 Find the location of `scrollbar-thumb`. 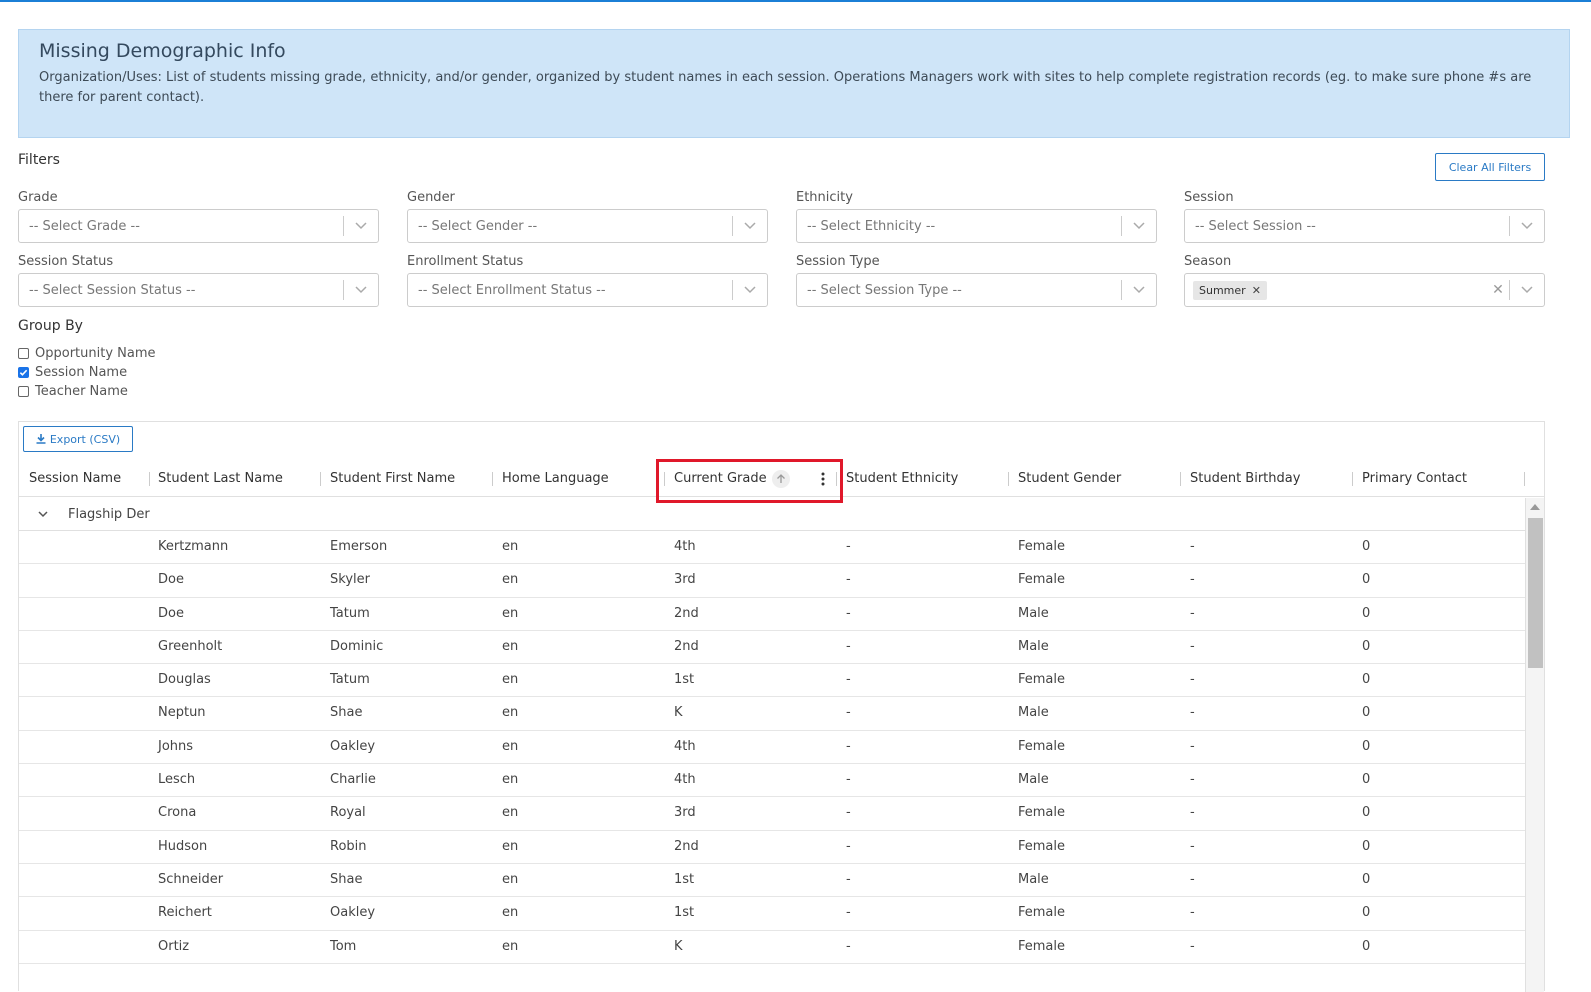

scrollbar-thumb is located at coordinates (1535, 593).